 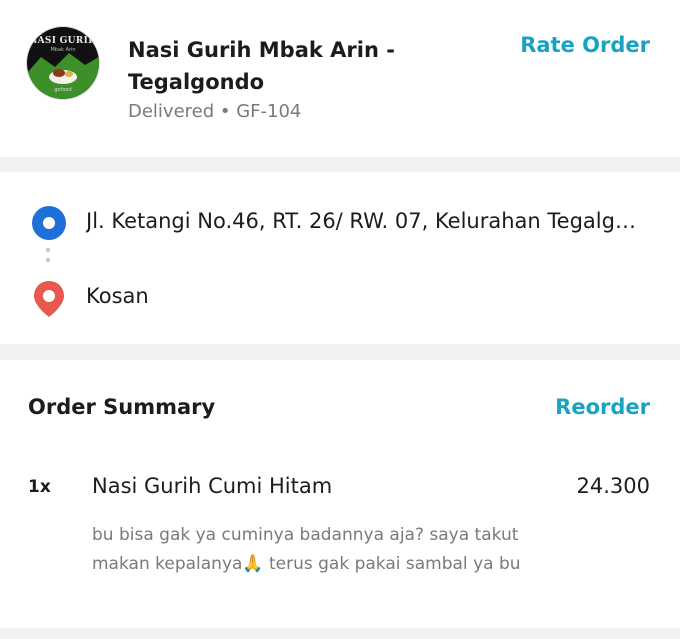 What do you see at coordinates (48, 258) in the screenshot?
I see `route-connector` at bounding box center [48, 258].